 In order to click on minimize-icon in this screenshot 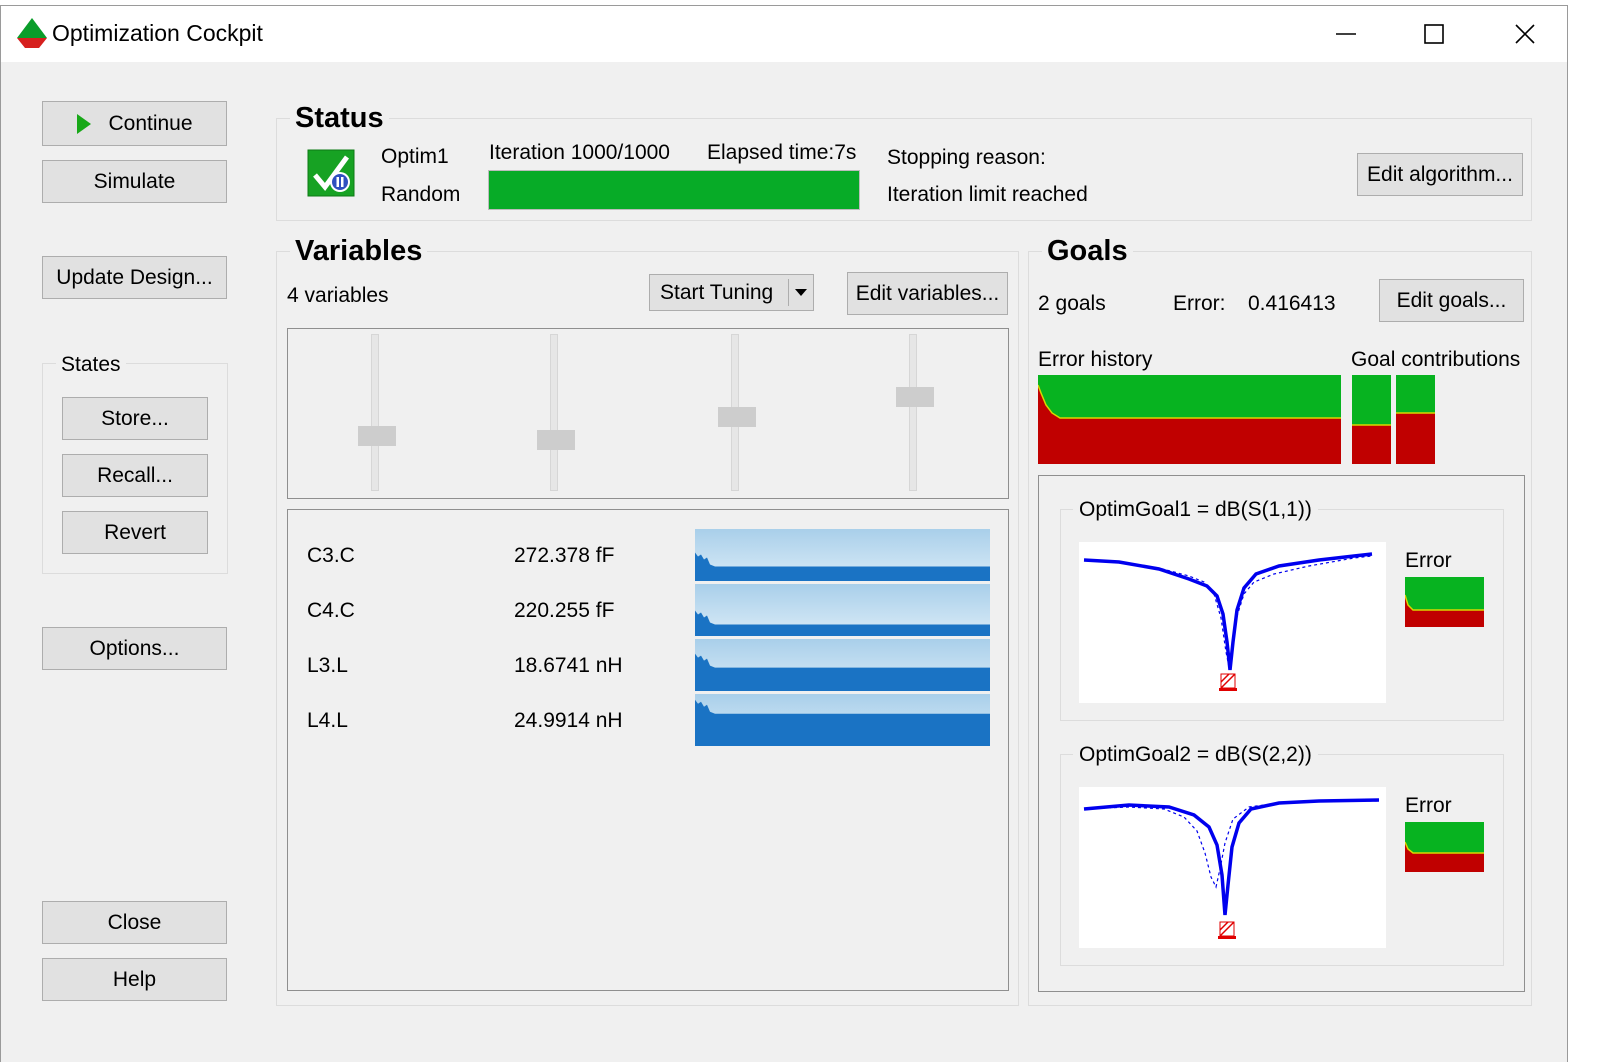, I will do `click(1346, 34)`.